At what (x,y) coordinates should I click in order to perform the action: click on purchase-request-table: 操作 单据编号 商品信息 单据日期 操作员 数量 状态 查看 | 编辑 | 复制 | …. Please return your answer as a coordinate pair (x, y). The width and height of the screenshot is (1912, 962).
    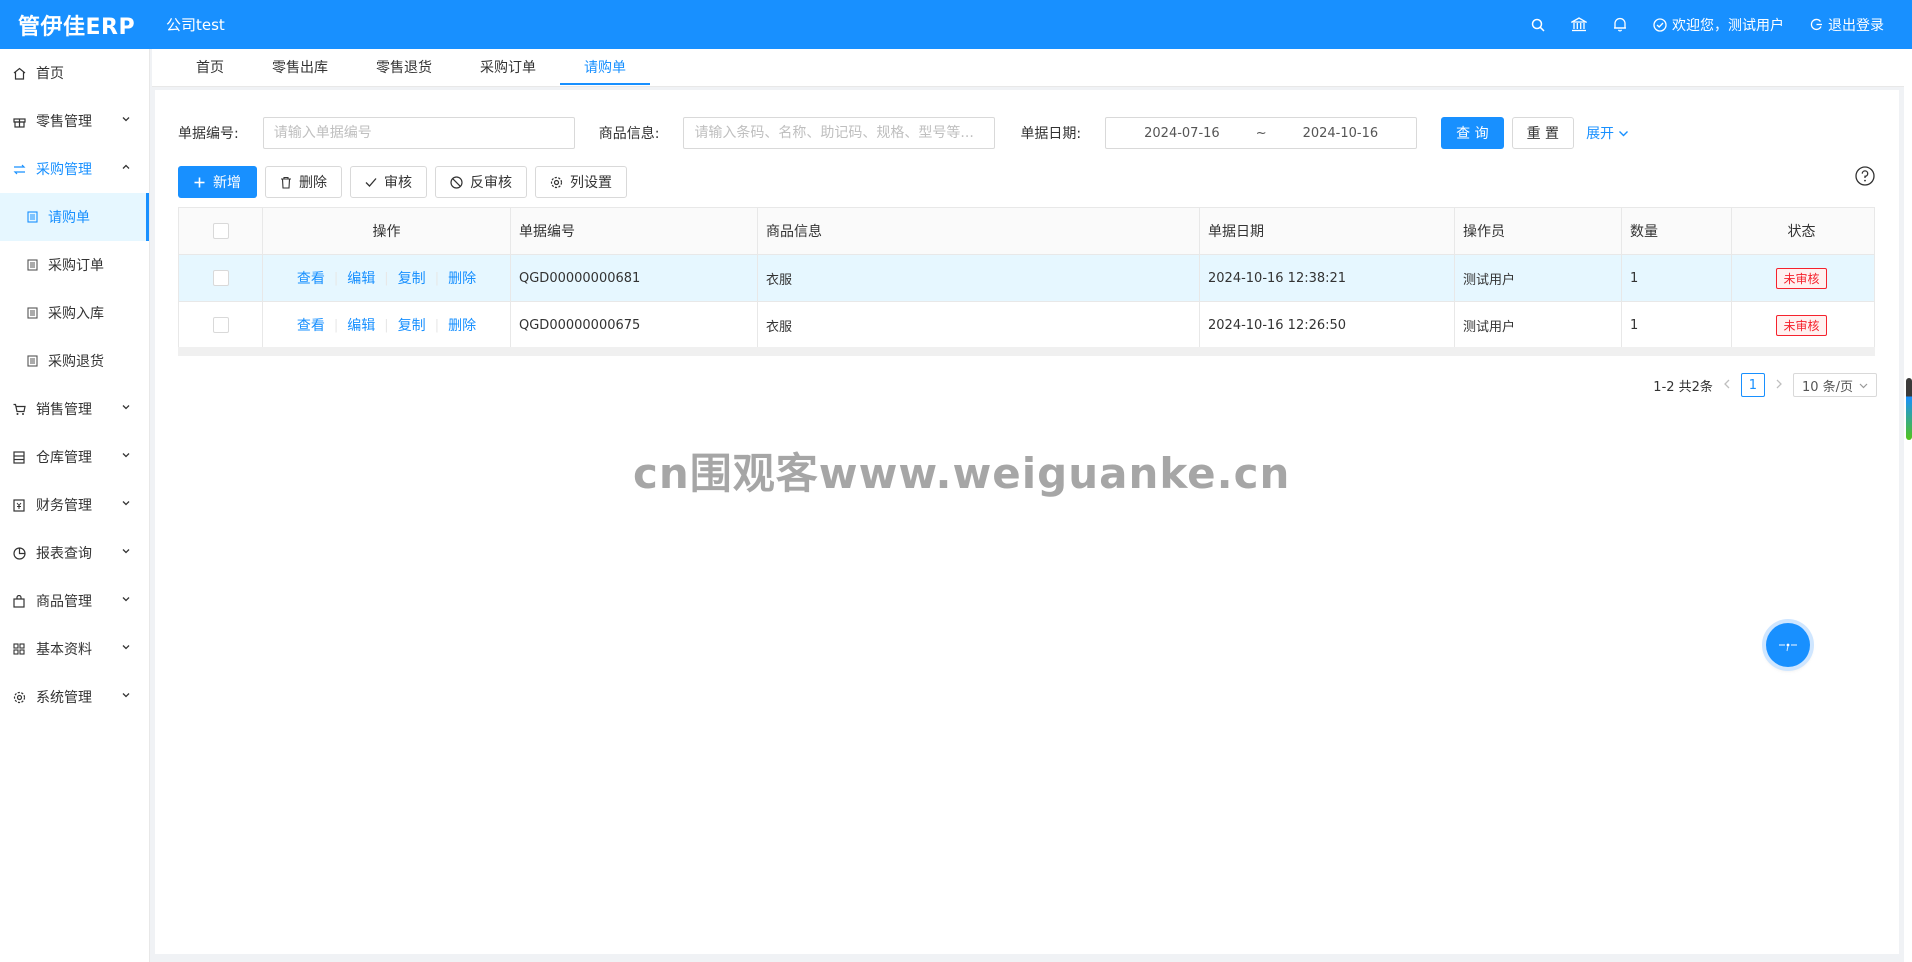
    Looking at the image, I should click on (1026, 278).